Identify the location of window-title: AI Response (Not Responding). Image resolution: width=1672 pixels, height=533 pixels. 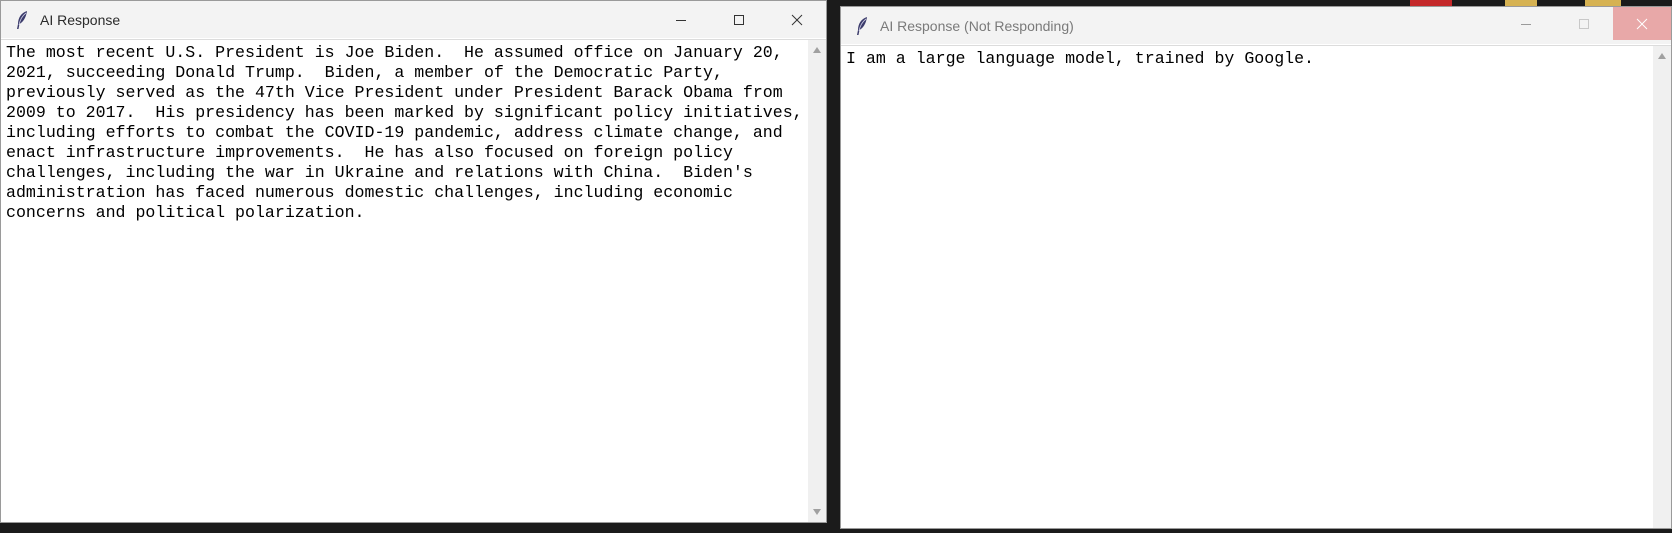
(977, 25).